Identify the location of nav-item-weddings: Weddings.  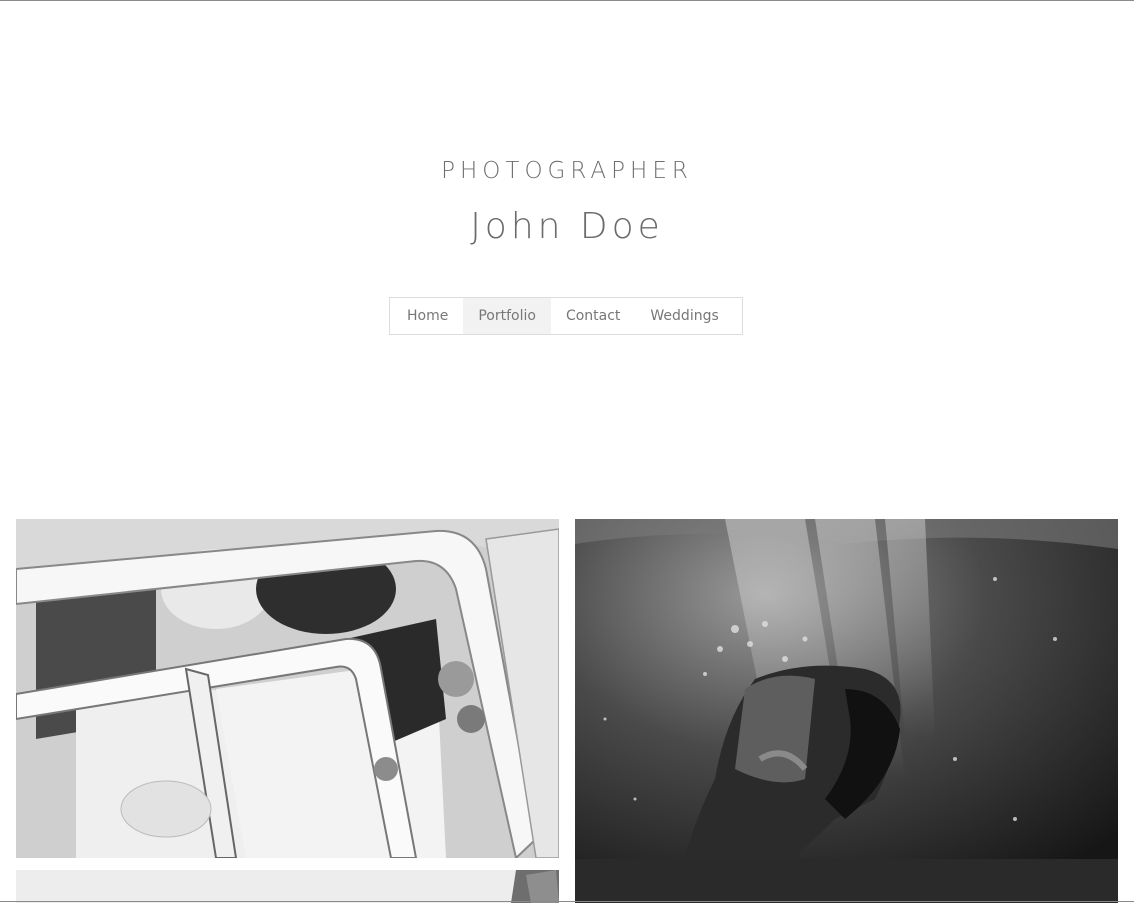
(684, 316).